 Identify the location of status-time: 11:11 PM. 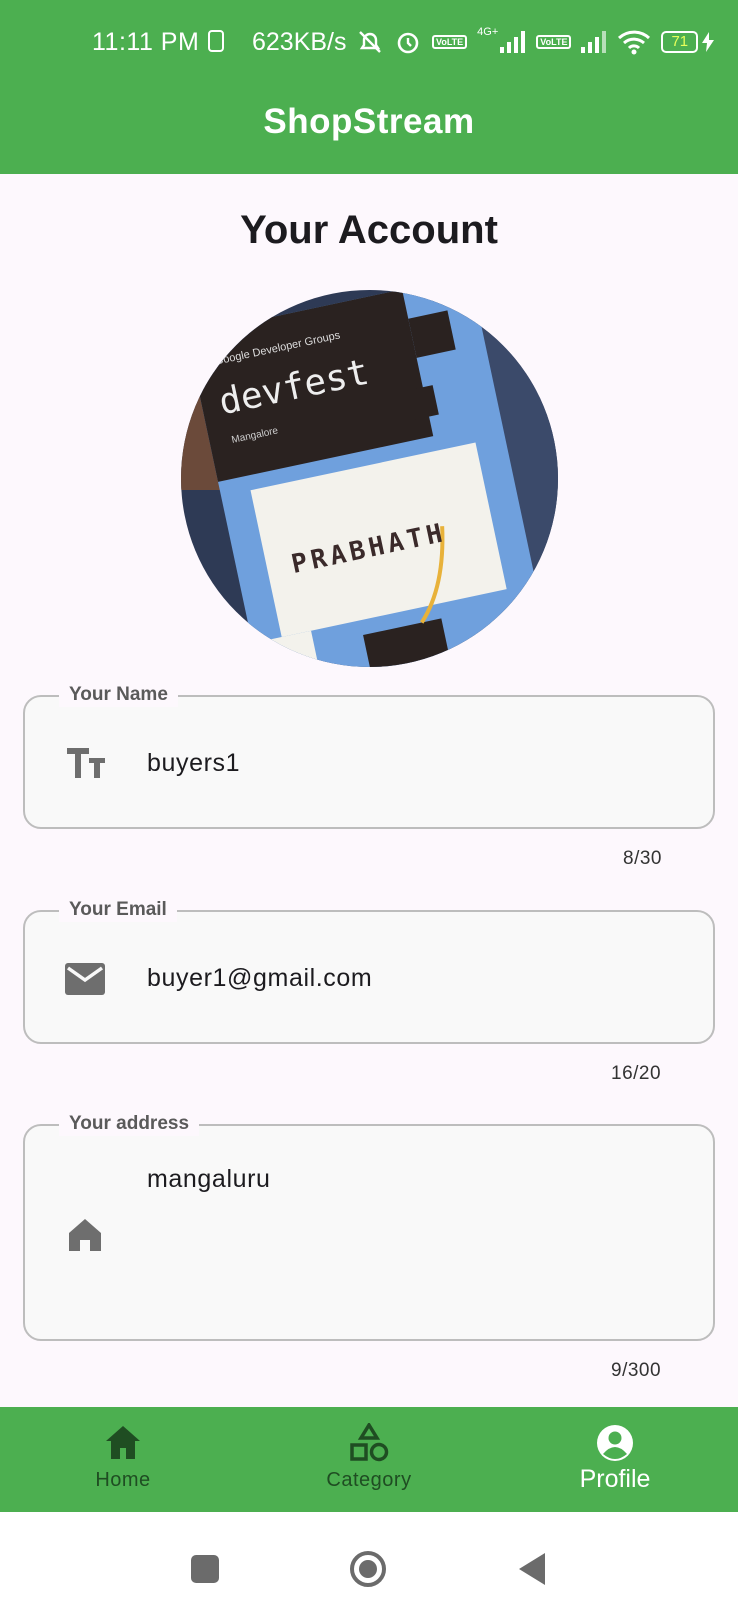
(146, 42).